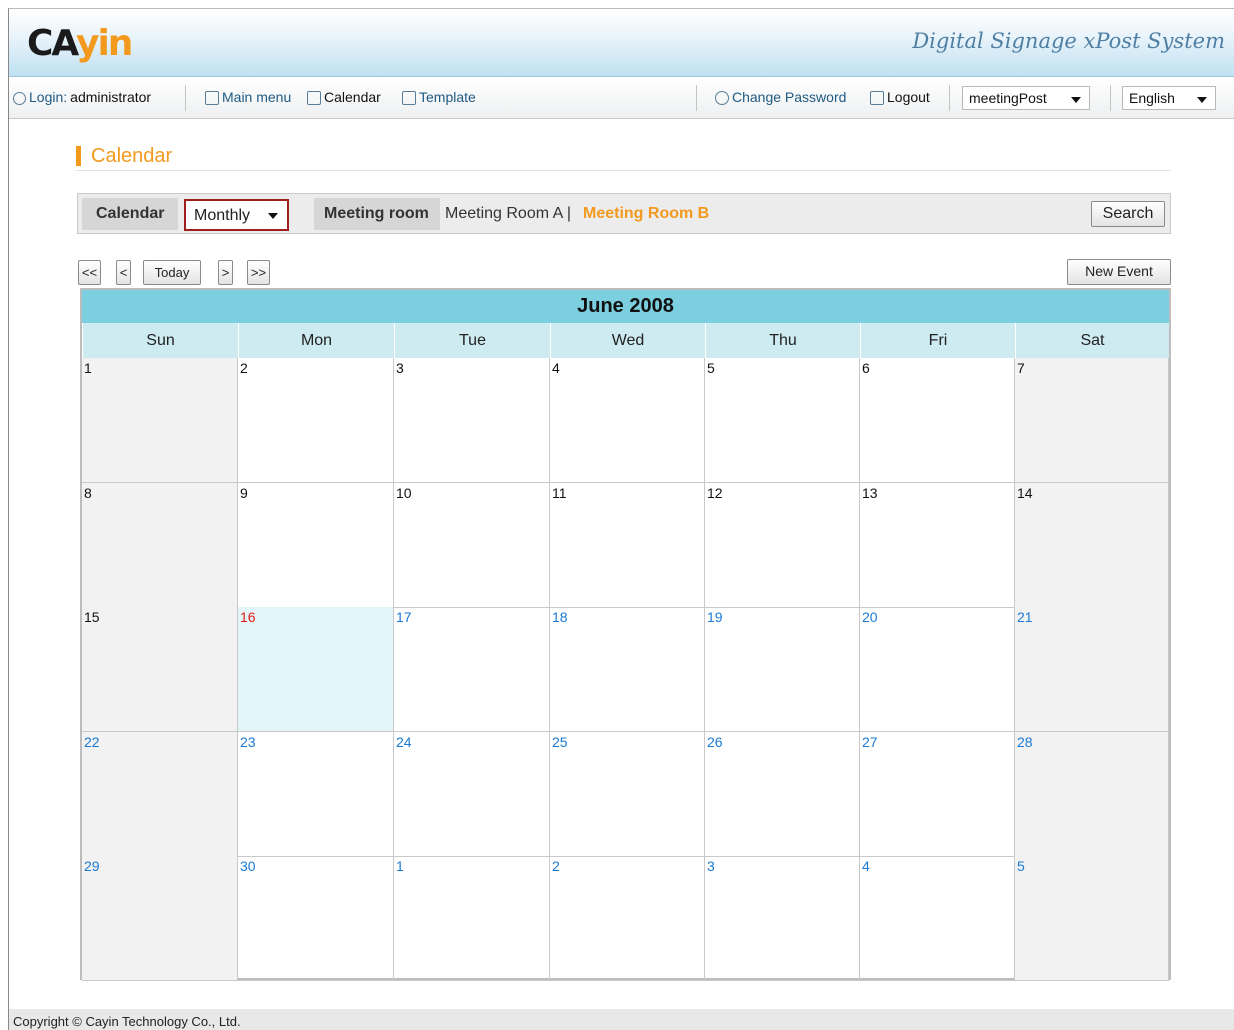  I want to click on day-number: 23, so click(248, 742).